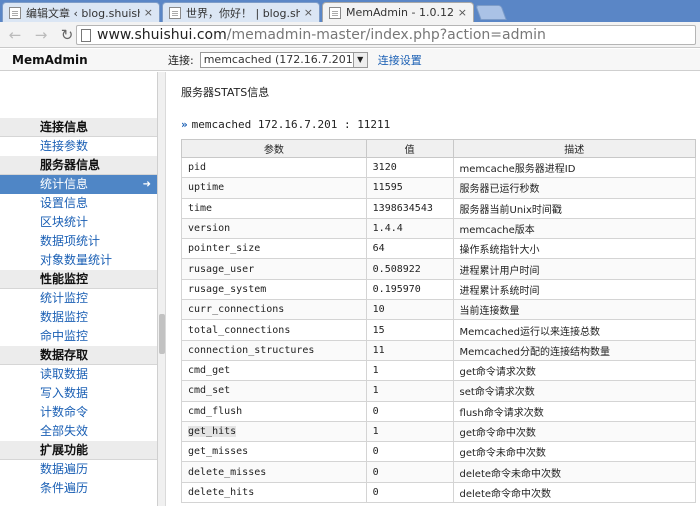  I want to click on table-row: delete_hits 0 delete命令命中次数, so click(439, 492).